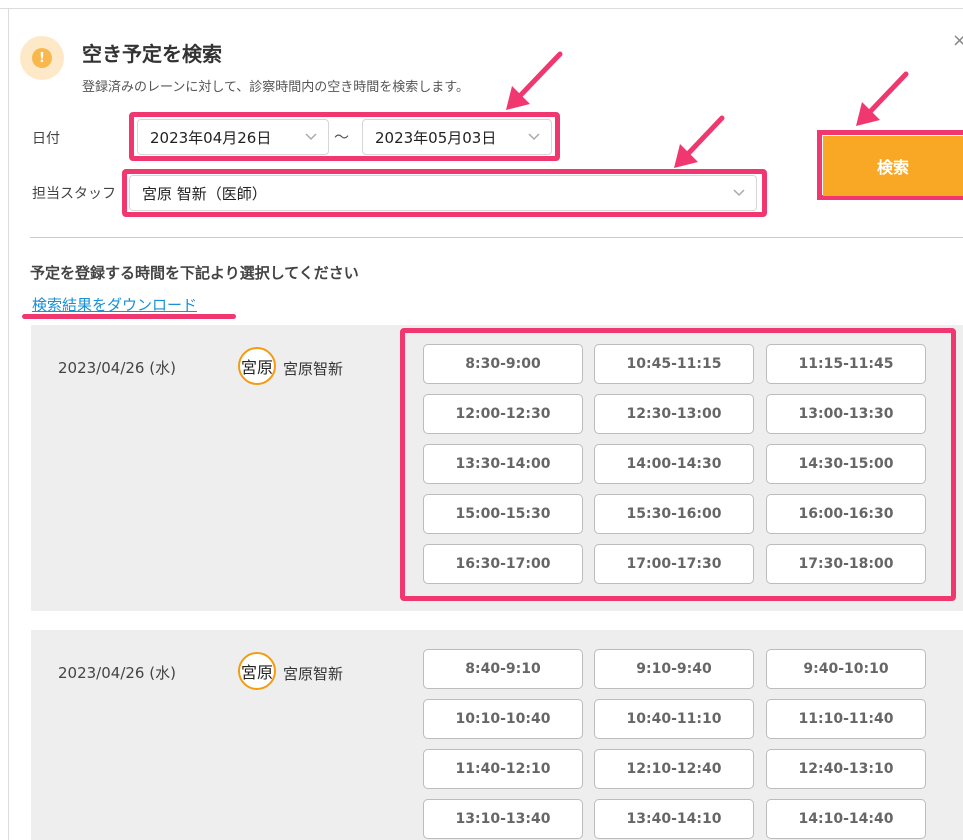 The width and height of the screenshot is (963, 840). I want to click on staff-label: 担当スタッフ, so click(74, 194).